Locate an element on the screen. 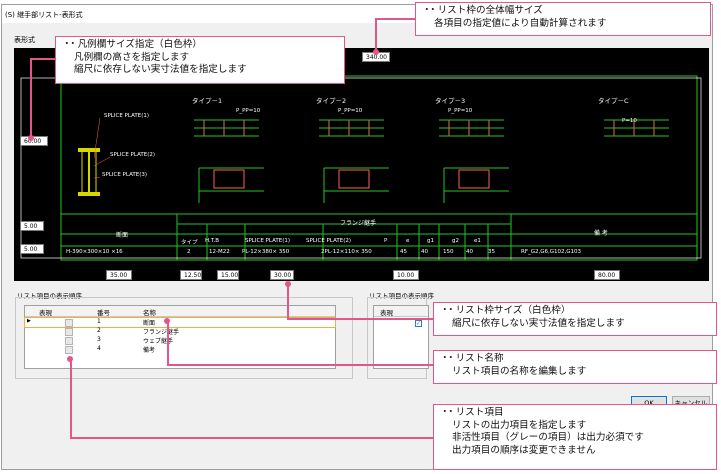 This screenshot has width=721, height=474. row-name: フランジ継手 is located at coordinates (161, 331).